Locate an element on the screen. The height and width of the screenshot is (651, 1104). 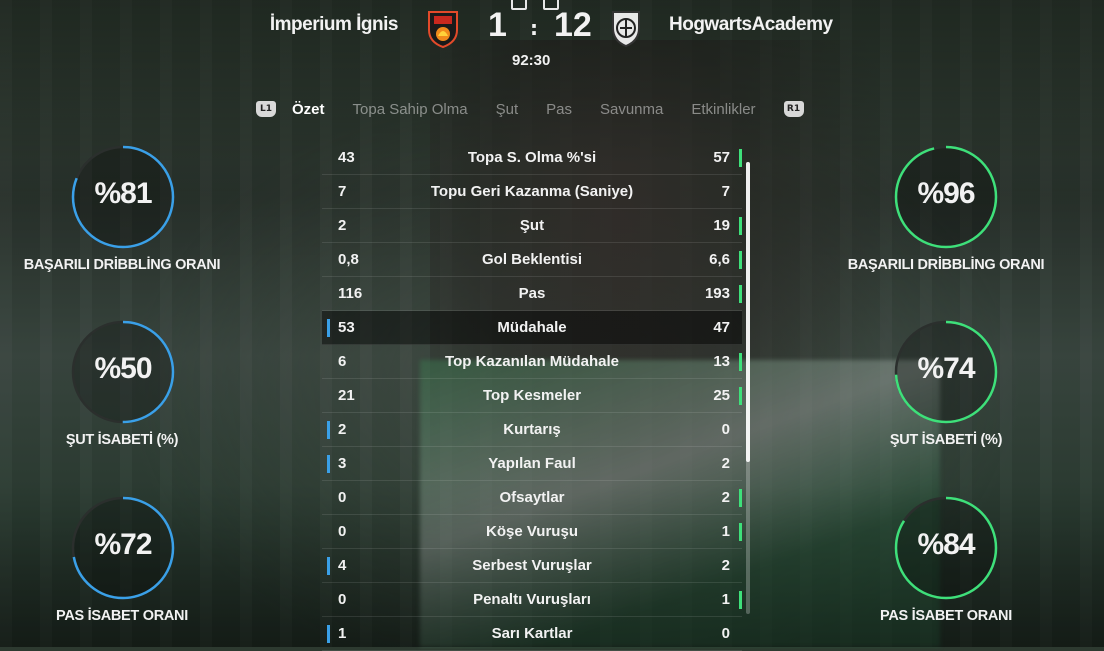
stat-row: 4 Serbest Vuruşlar 2 is located at coordinates (532, 566).